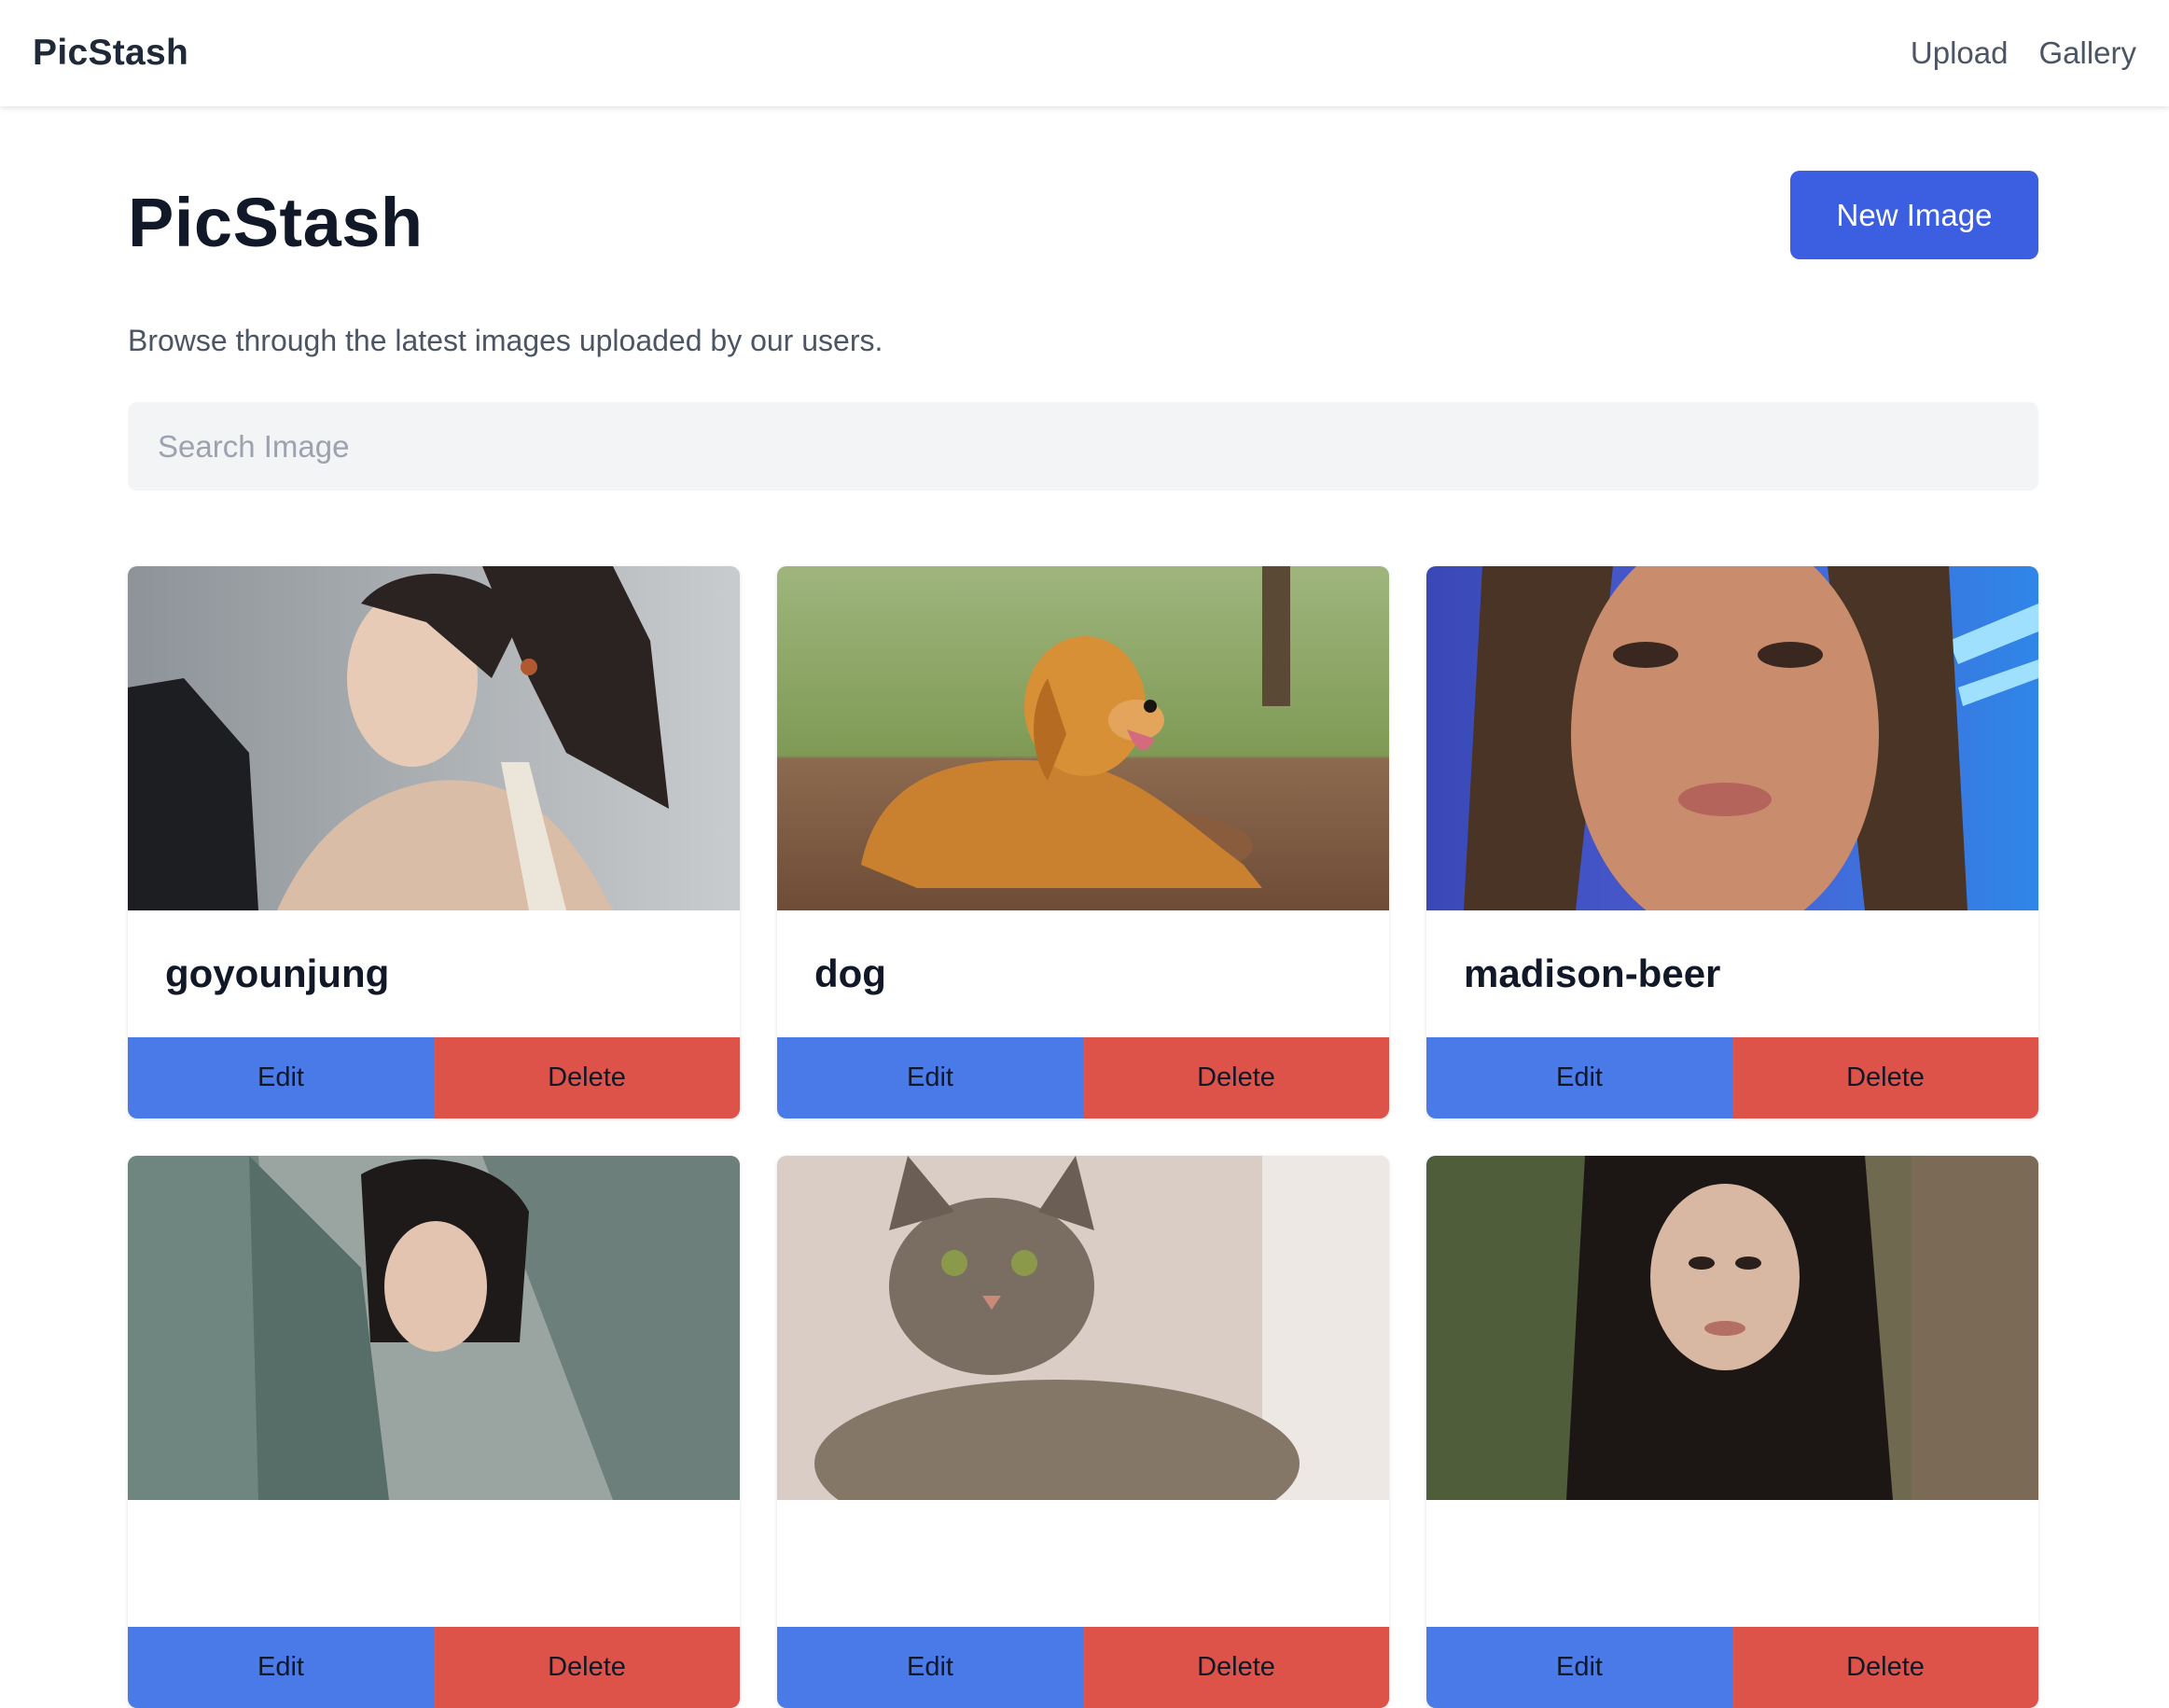 This screenshot has height=1708, width=2169. Describe the element at coordinates (1084, 53) in the screenshot. I see `top-navbar: PicStash Upload Gallery` at that location.